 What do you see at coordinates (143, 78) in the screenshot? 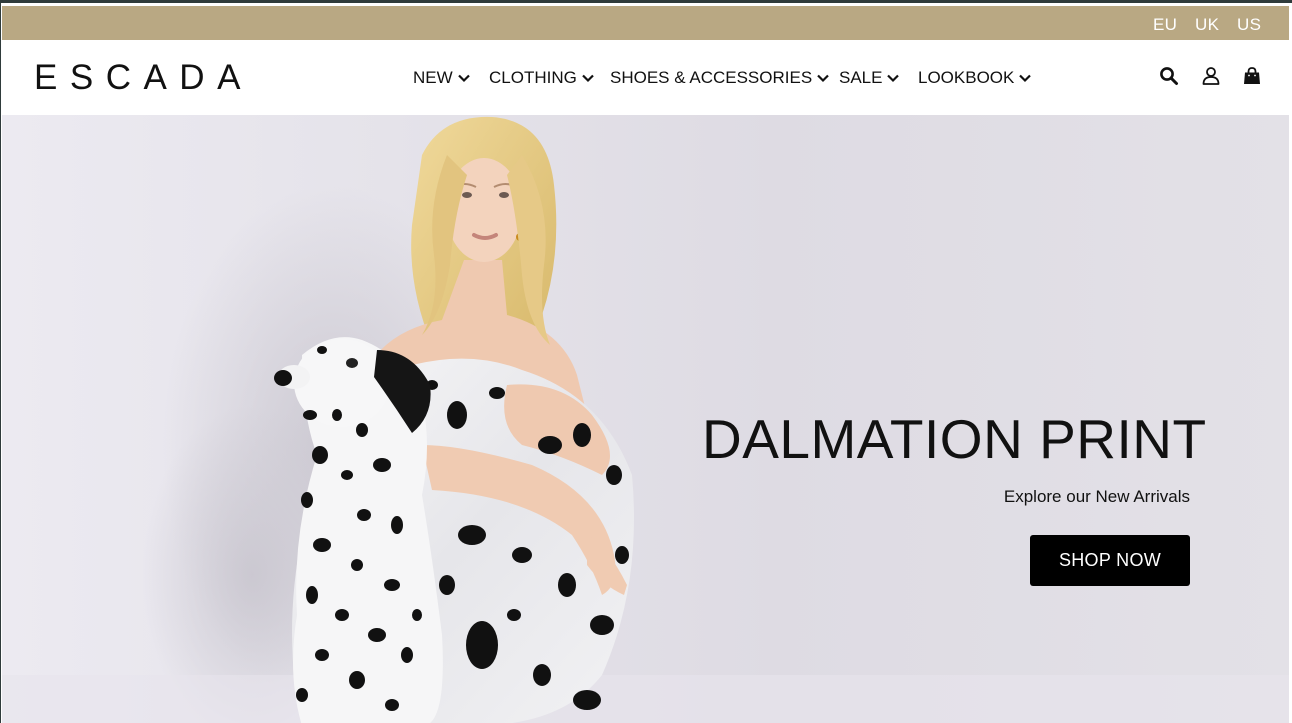
I see `brand-logo: ESCADA` at bounding box center [143, 78].